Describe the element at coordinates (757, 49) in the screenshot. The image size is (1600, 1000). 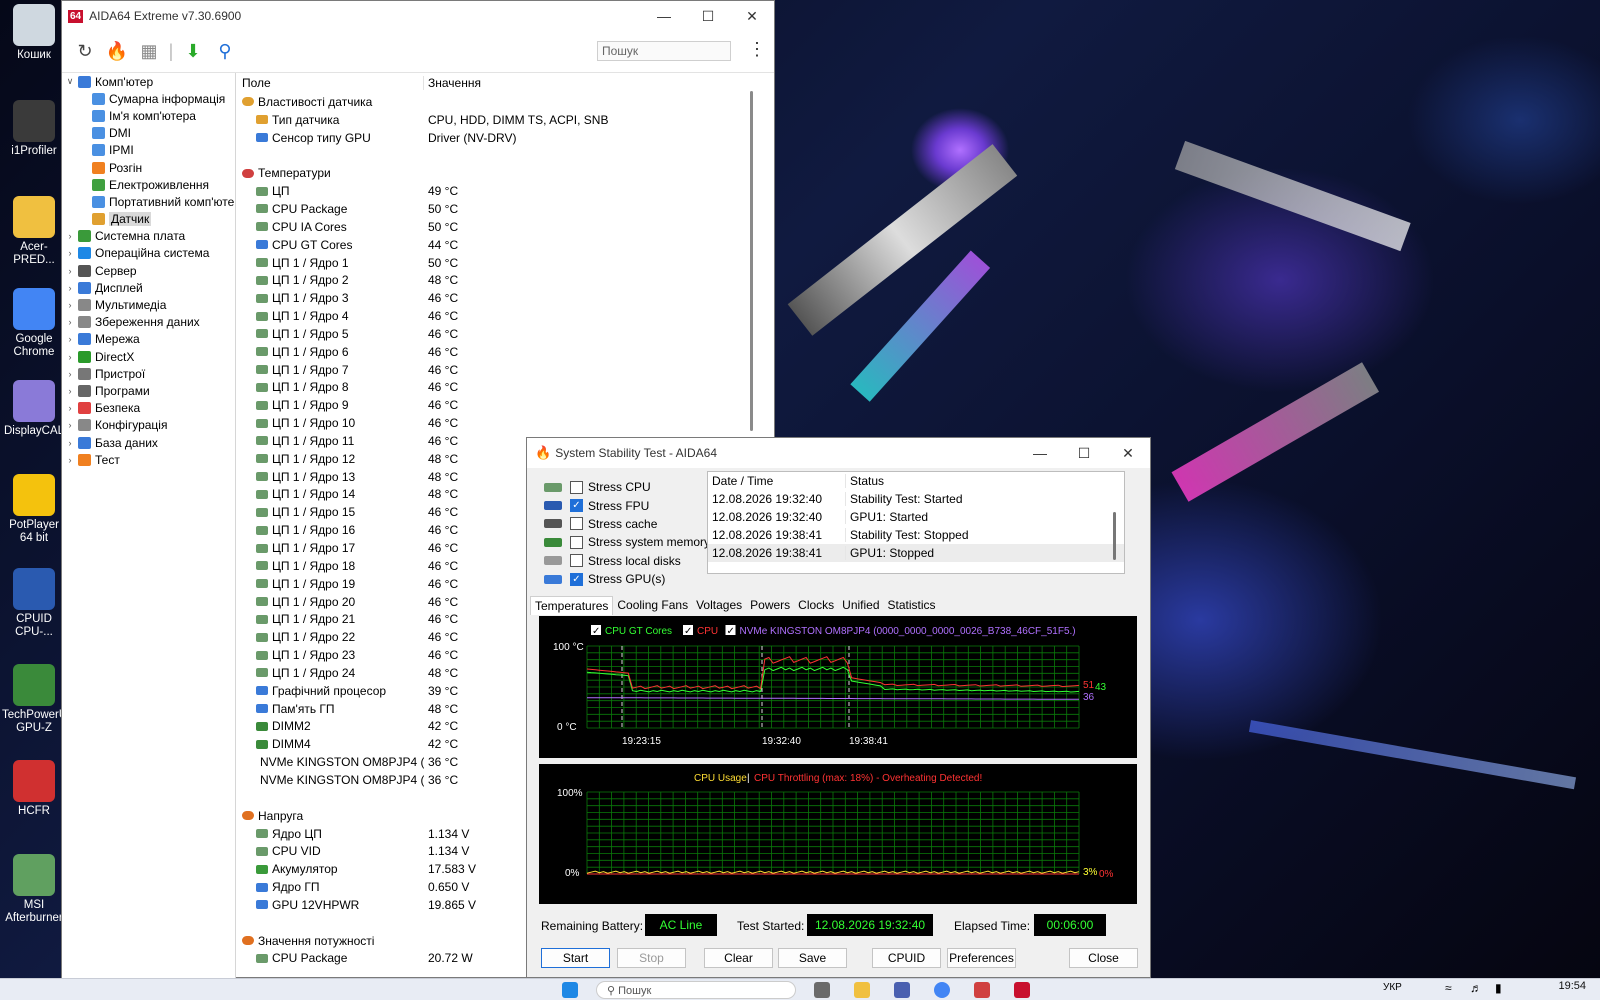
I see `more-menu-icon: ⋮` at that location.